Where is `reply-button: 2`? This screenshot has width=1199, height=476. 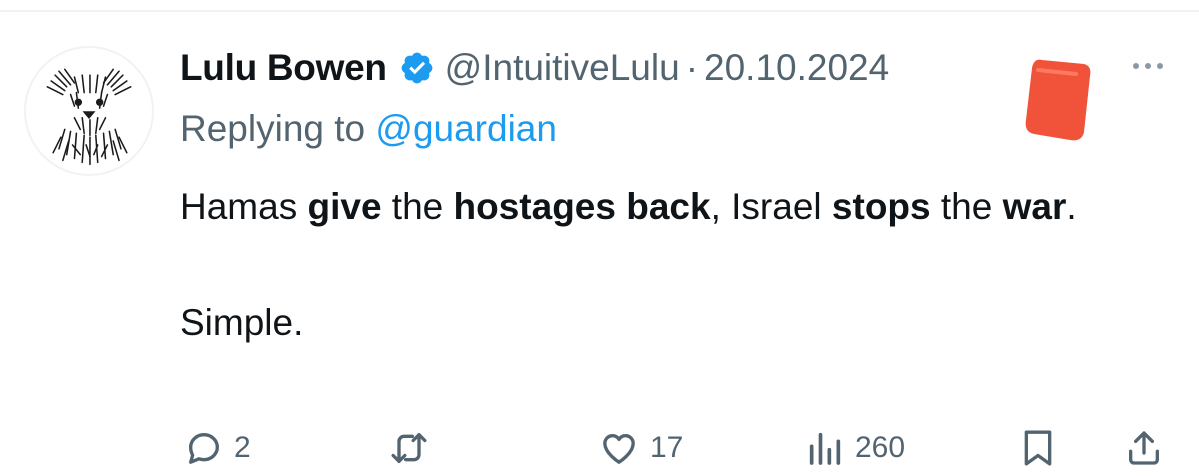
reply-button: 2 is located at coordinates (217, 448).